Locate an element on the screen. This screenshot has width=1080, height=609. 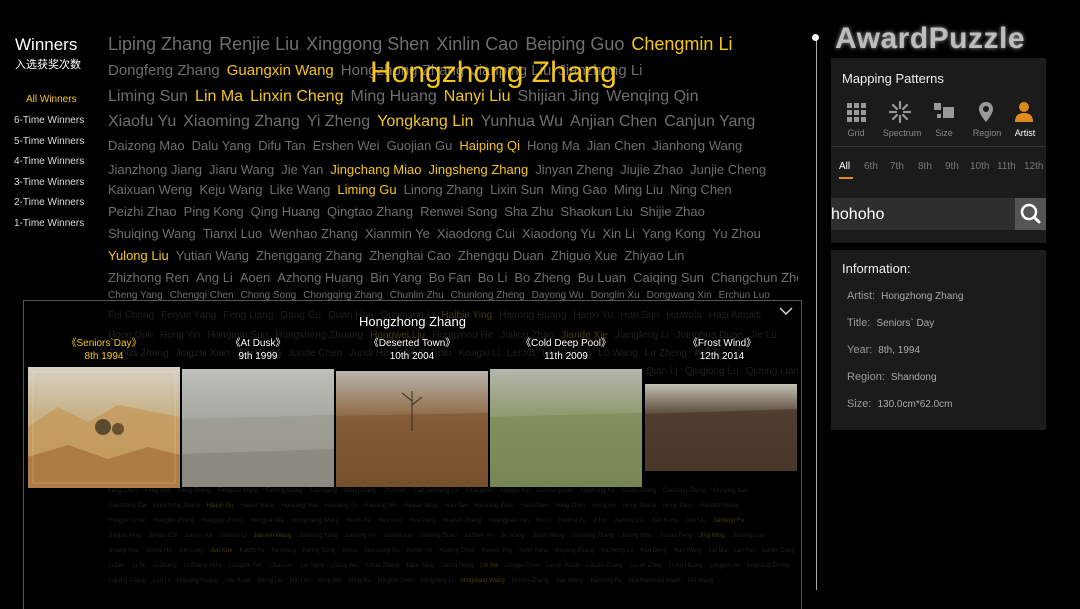
artwork-thumbnail-frost-wind is located at coordinates (721, 427).